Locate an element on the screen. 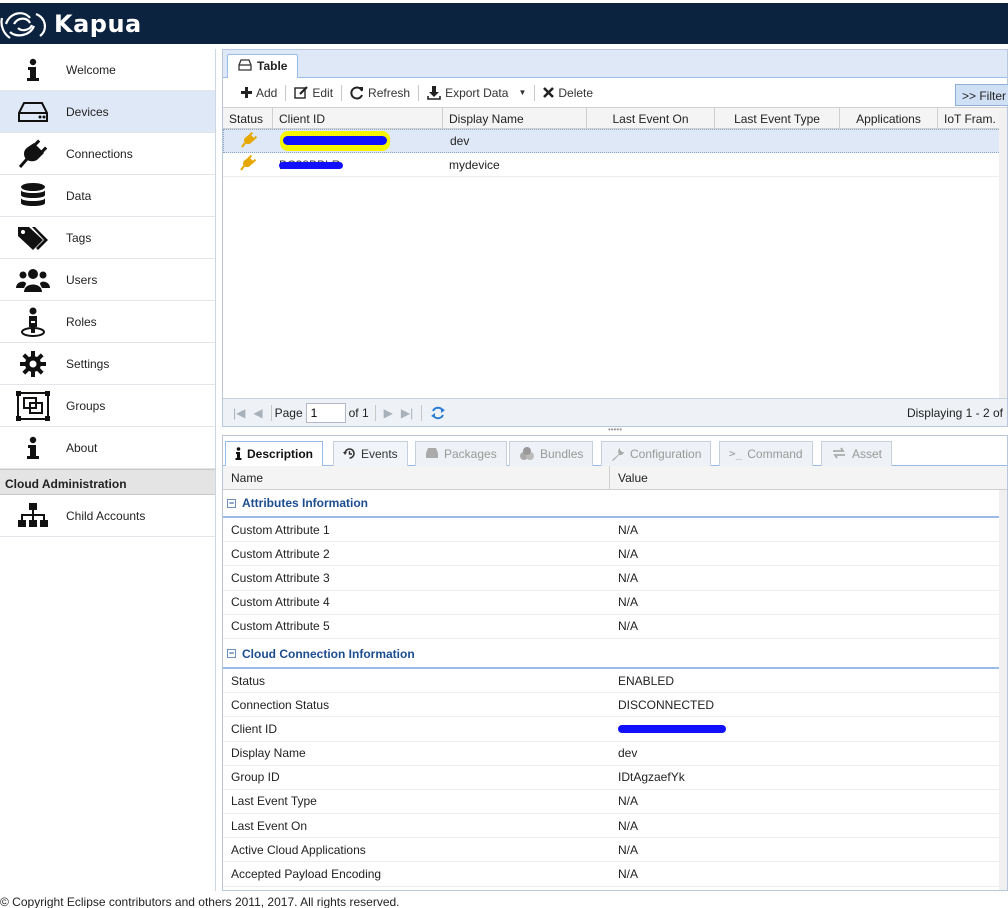  prev-page-icon: ◀ is located at coordinates (257, 413).